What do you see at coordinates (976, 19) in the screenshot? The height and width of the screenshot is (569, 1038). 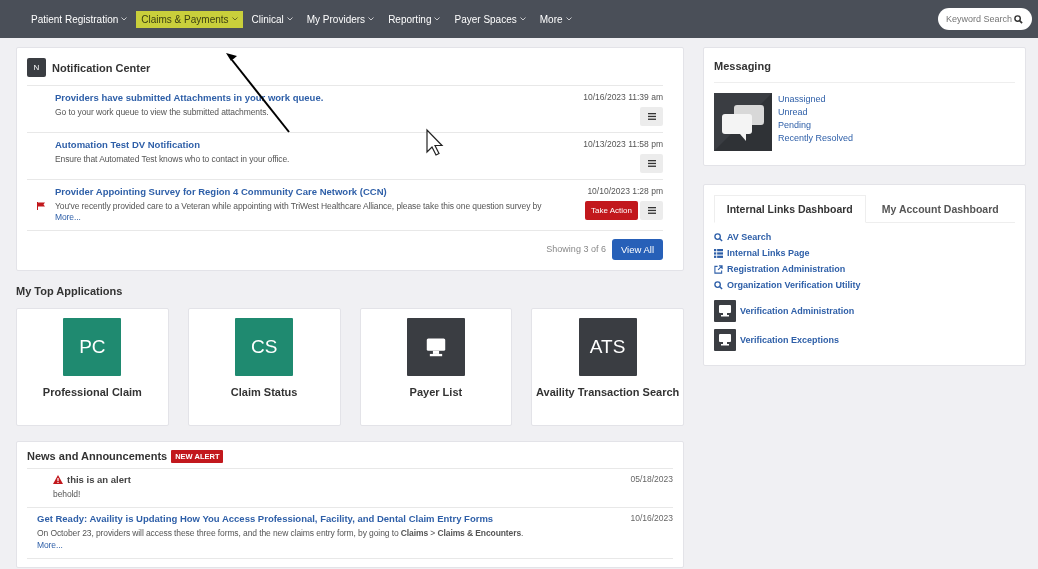 I see `keyword-search-field: Keyword Search` at bounding box center [976, 19].